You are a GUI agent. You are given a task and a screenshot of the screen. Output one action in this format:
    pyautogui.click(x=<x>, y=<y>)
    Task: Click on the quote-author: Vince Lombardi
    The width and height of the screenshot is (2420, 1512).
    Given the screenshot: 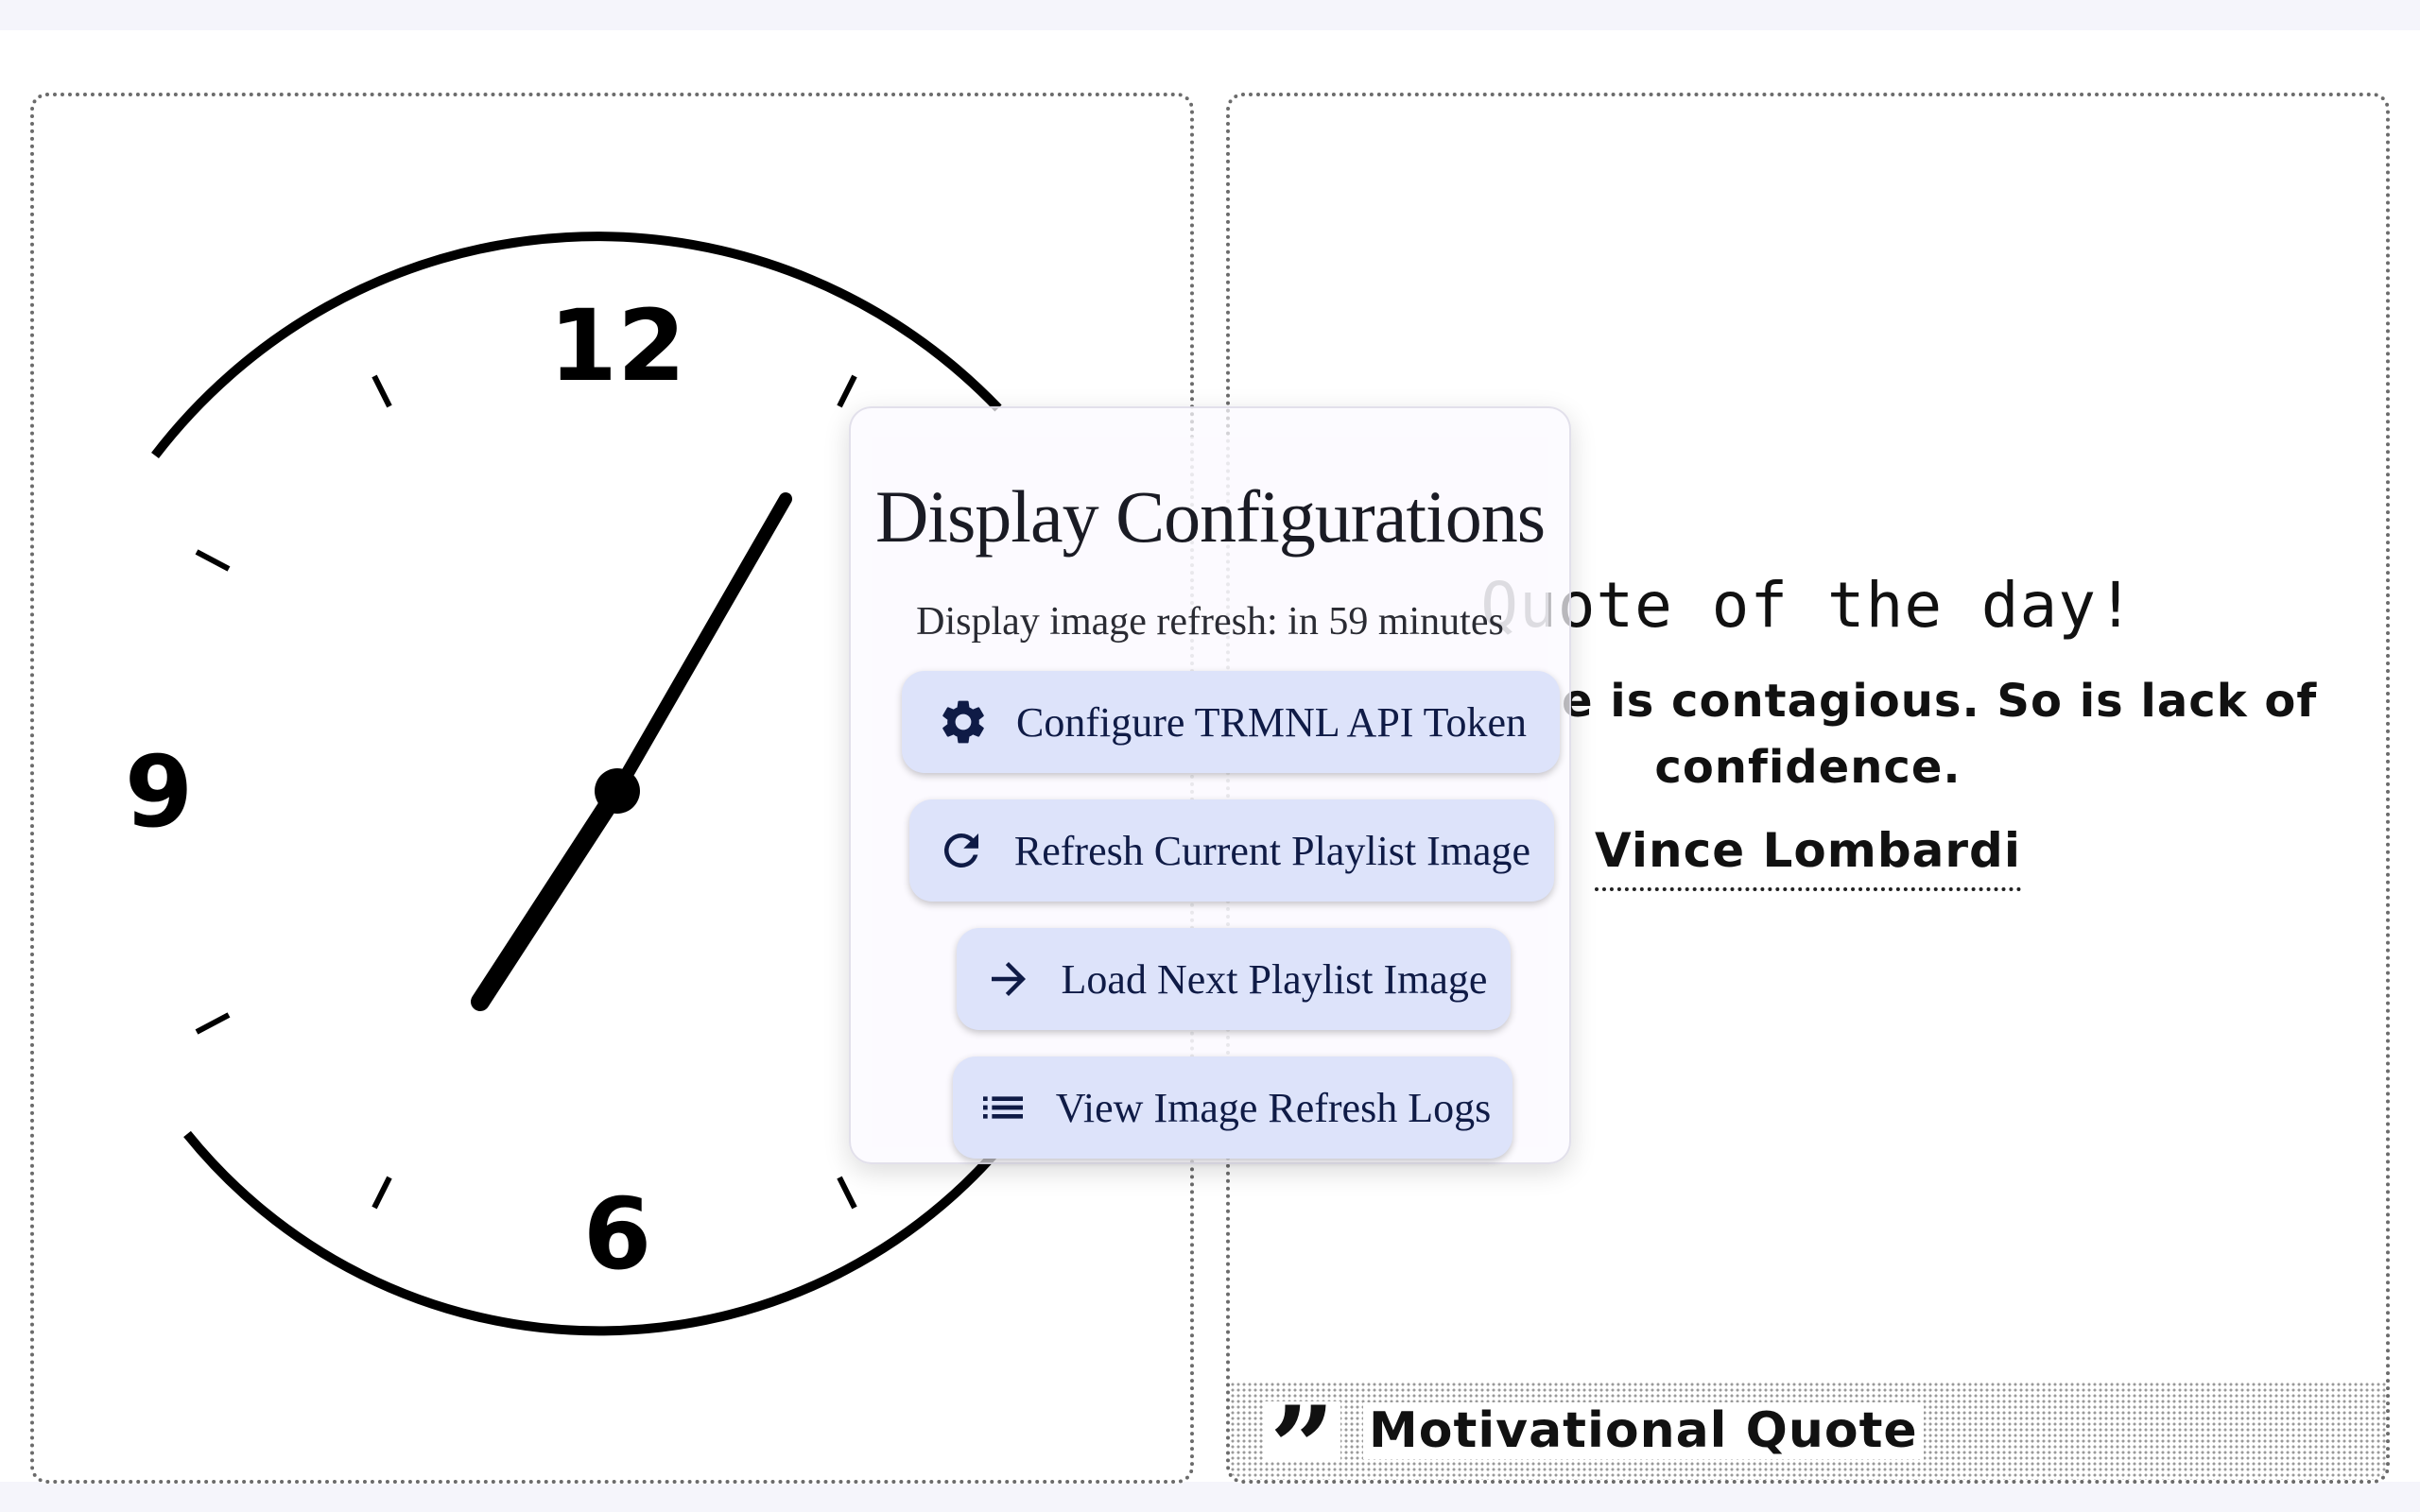 What is the action you would take?
    pyautogui.click(x=1808, y=857)
    